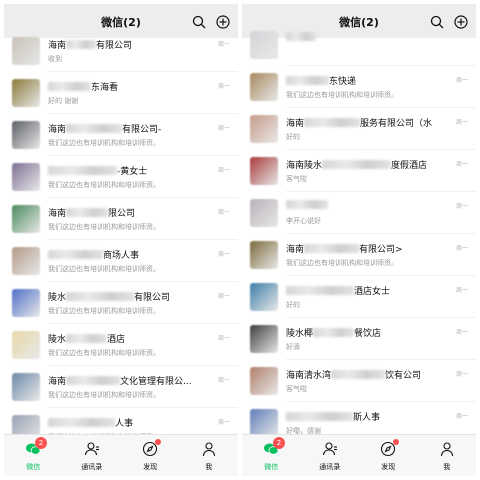  Describe the element at coordinates (330, 467) in the screenshot. I see `tab-label: 通讯录` at that location.